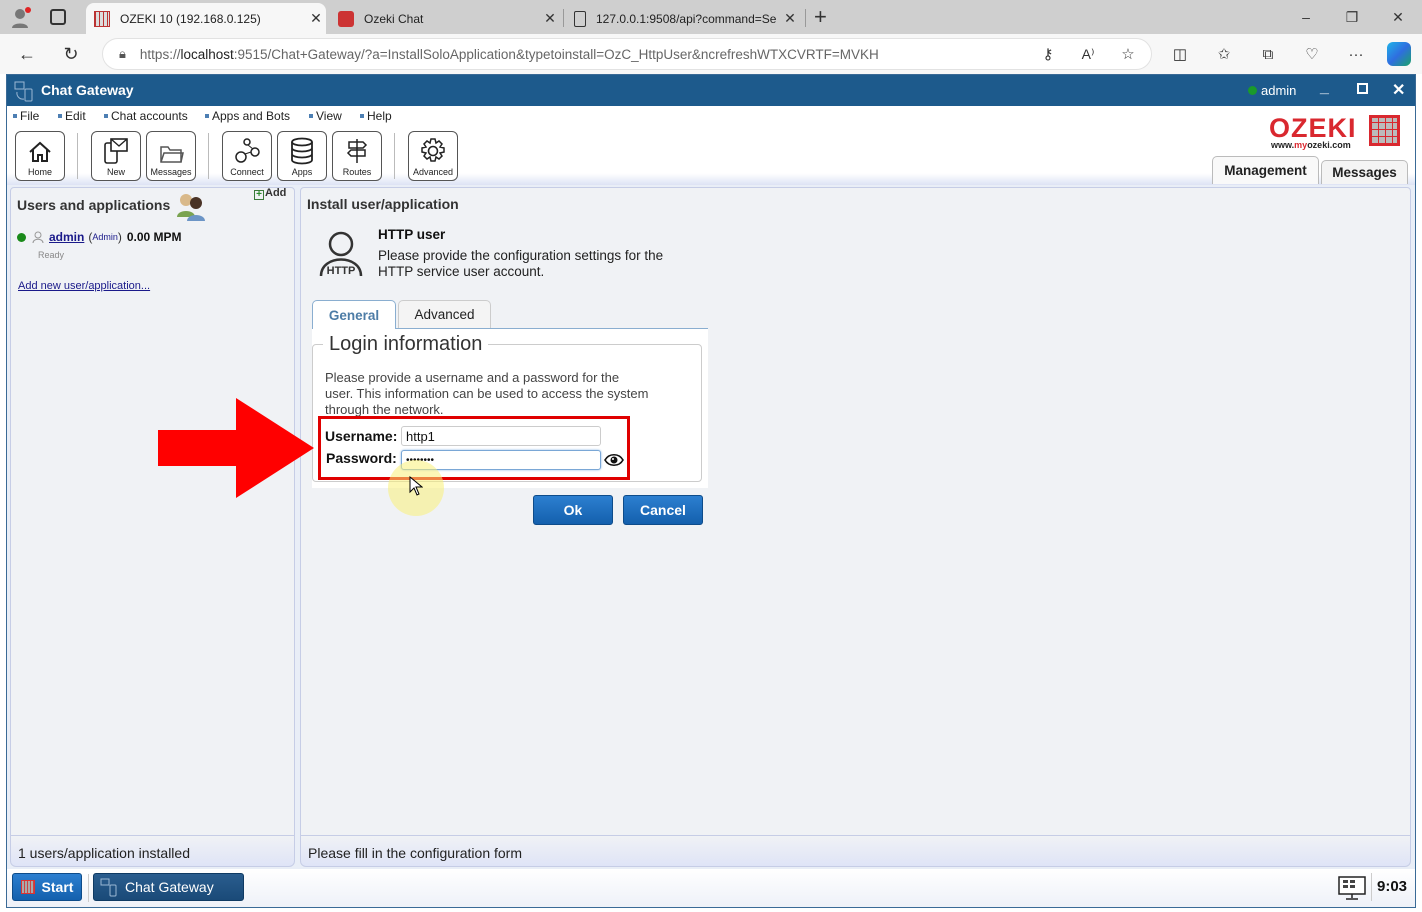  I want to click on user-row: admin (Admin) 0.00 MPM, so click(99, 237).